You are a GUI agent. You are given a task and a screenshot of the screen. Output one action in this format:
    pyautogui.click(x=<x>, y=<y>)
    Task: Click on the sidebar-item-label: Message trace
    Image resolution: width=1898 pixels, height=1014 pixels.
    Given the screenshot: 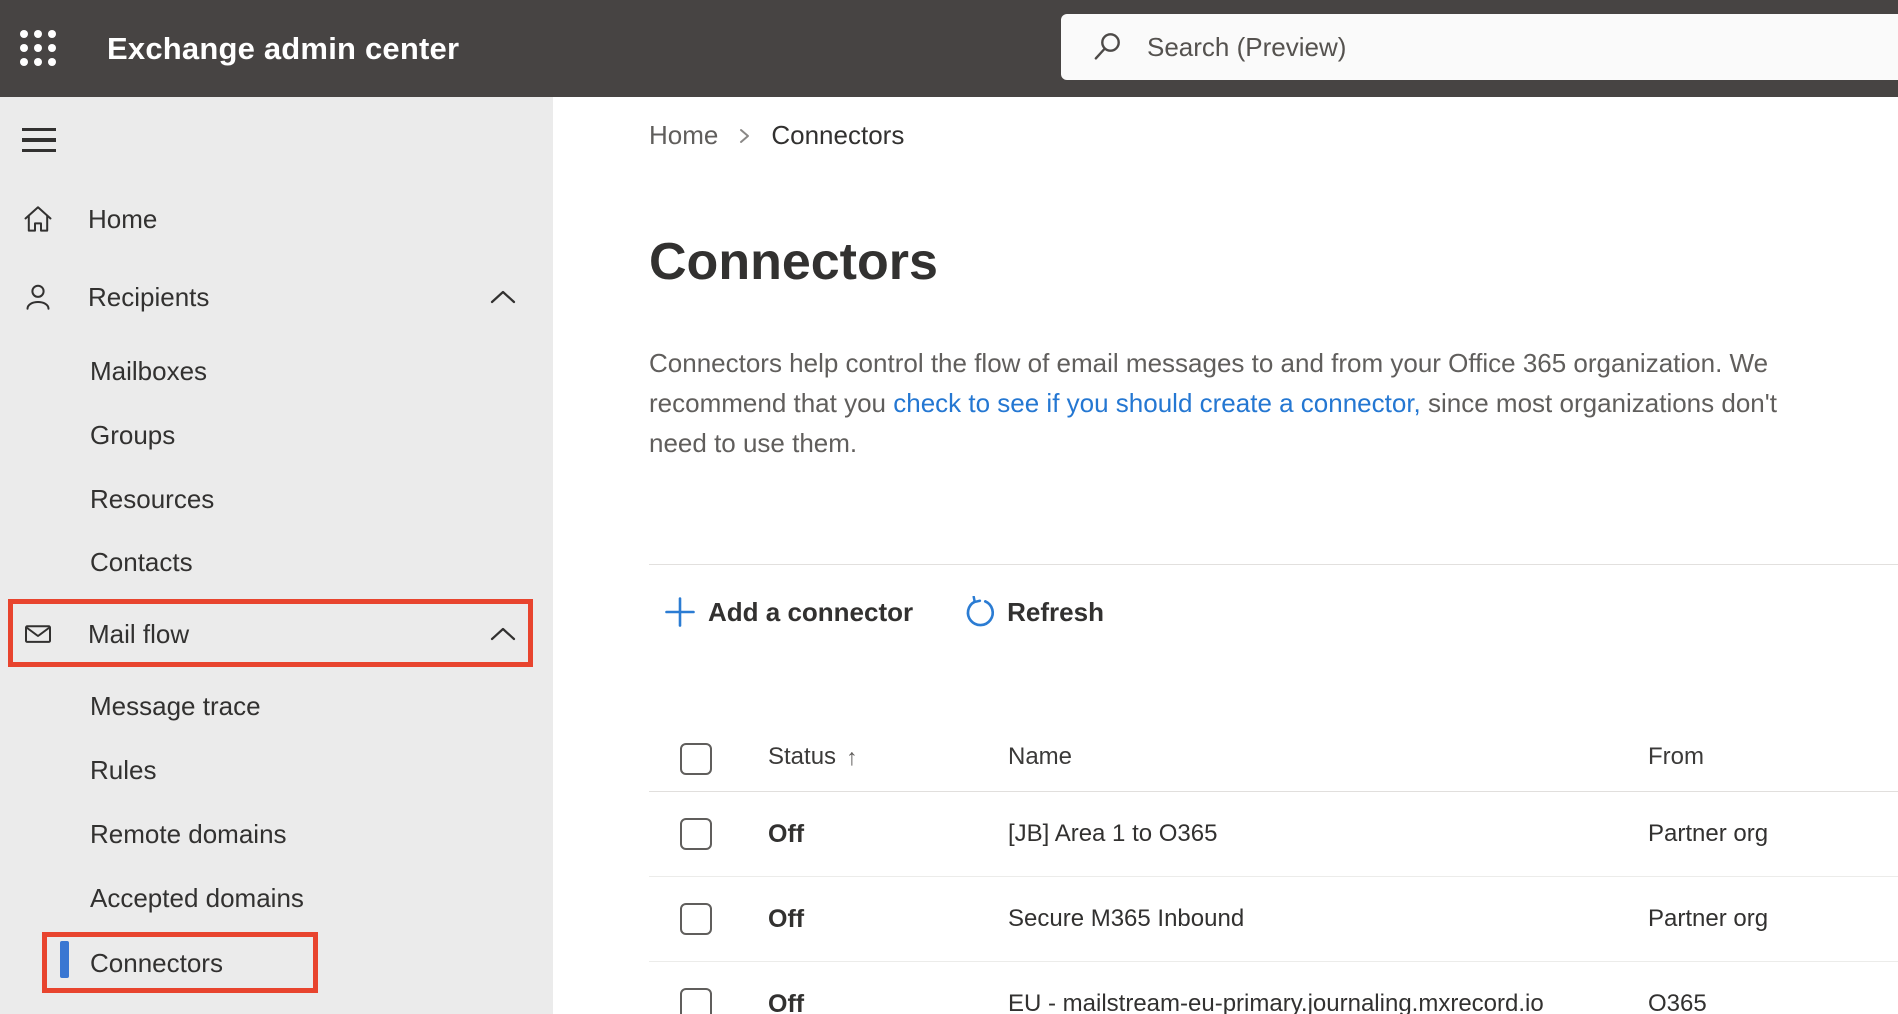 What is the action you would take?
    pyautogui.click(x=175, y=705)
    